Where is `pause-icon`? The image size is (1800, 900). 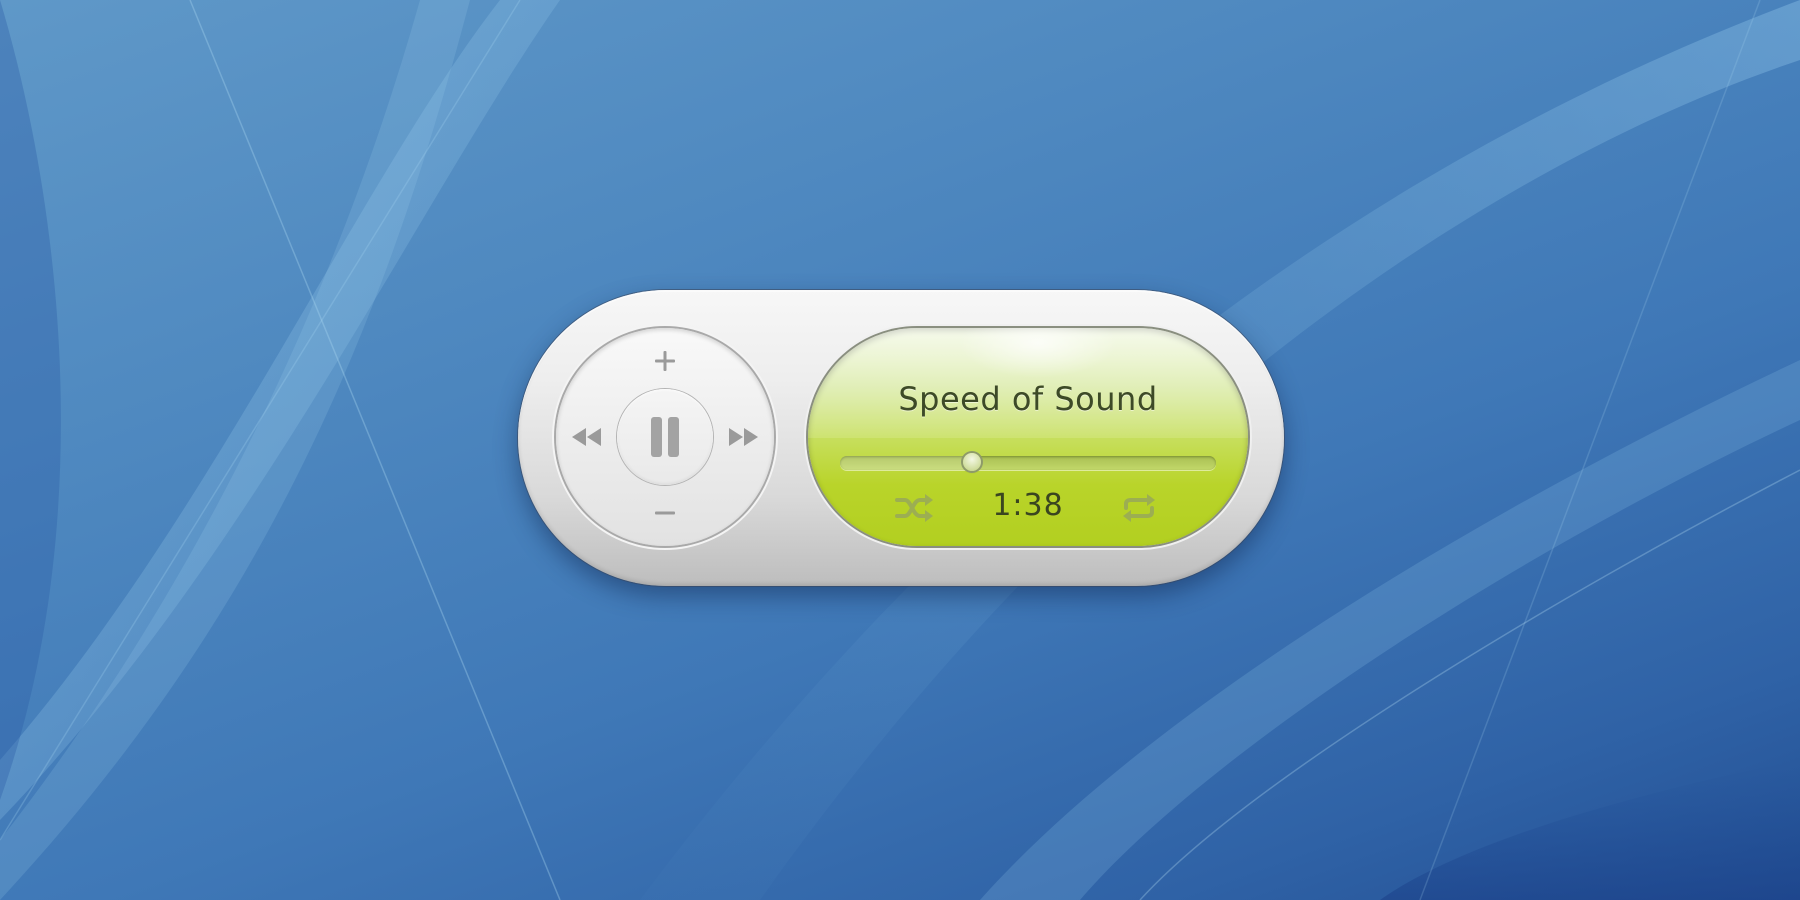
pause-icon is located at coordinates (665, 437).